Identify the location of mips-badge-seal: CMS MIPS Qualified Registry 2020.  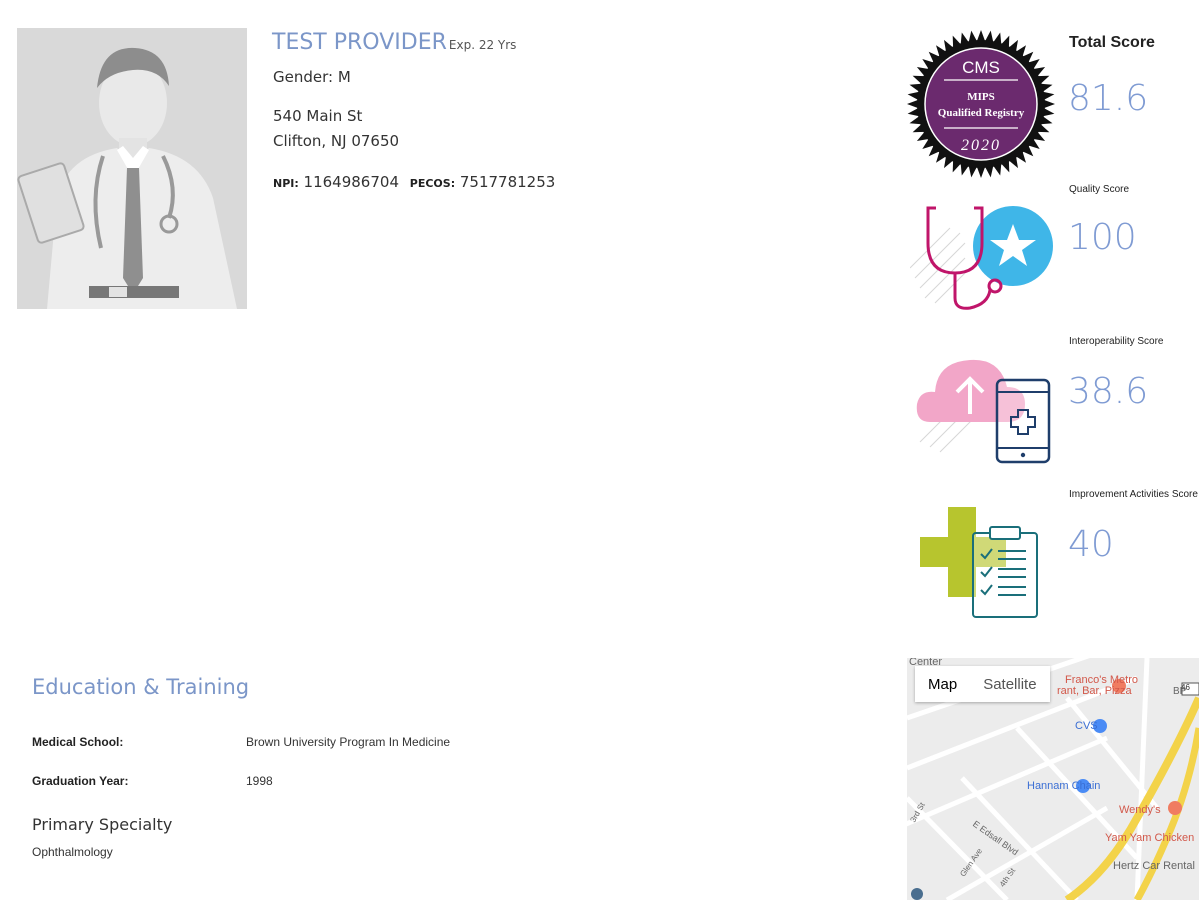
(981, 104).